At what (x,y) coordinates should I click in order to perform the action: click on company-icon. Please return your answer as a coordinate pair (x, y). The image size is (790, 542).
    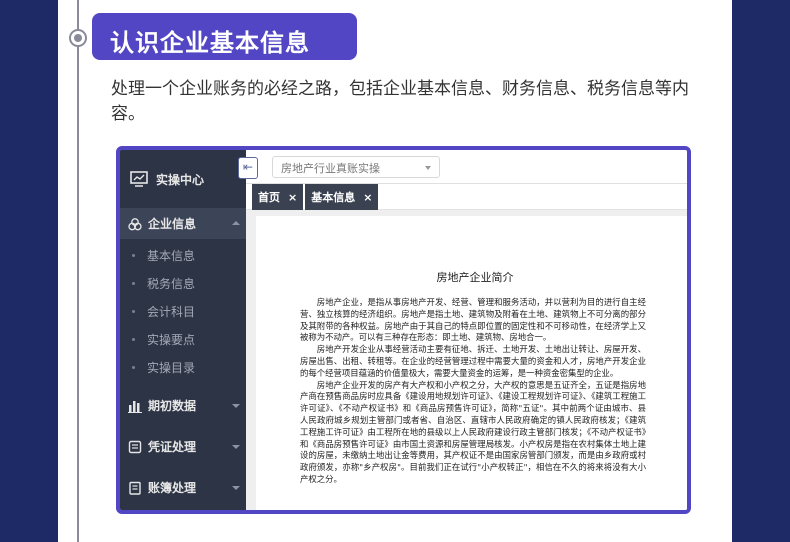
    Looking at the image, I should click on (135, 223).